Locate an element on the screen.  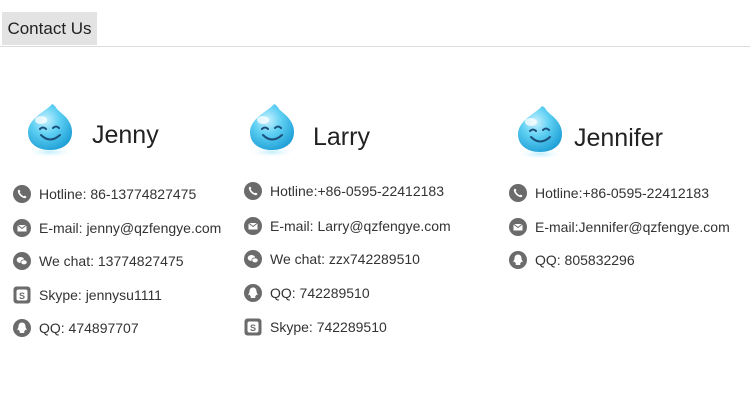
contact-row-email: E-mail: jenny@qzfengye.com is located at coordinates (117, 228).